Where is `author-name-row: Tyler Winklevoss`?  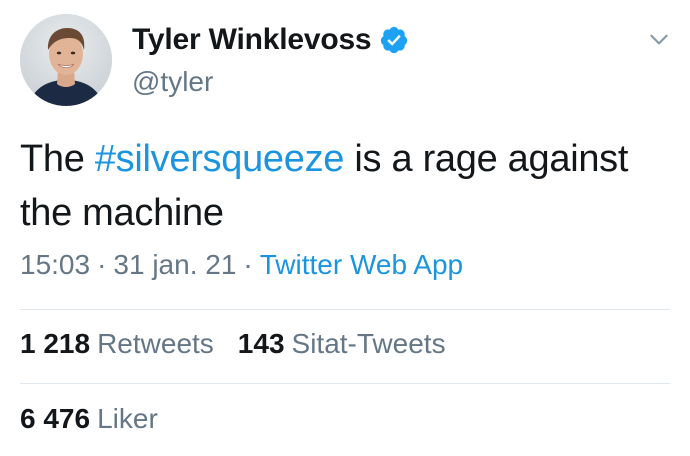 author-name-row: Tyler Winklevoss is located at coordinates (270, 40).